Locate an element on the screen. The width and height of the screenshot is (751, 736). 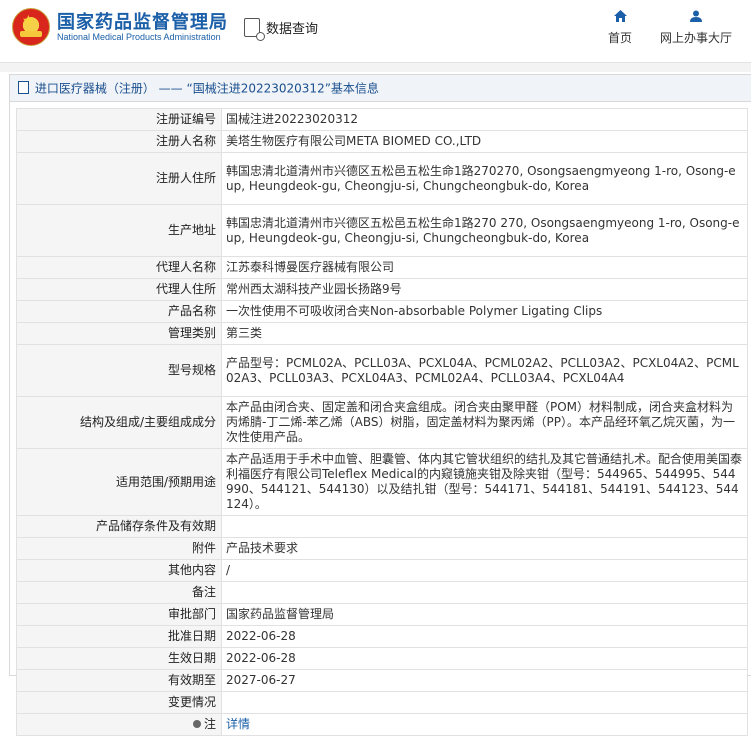
row-label: 型号规格 is located at coordinates (119, 370).